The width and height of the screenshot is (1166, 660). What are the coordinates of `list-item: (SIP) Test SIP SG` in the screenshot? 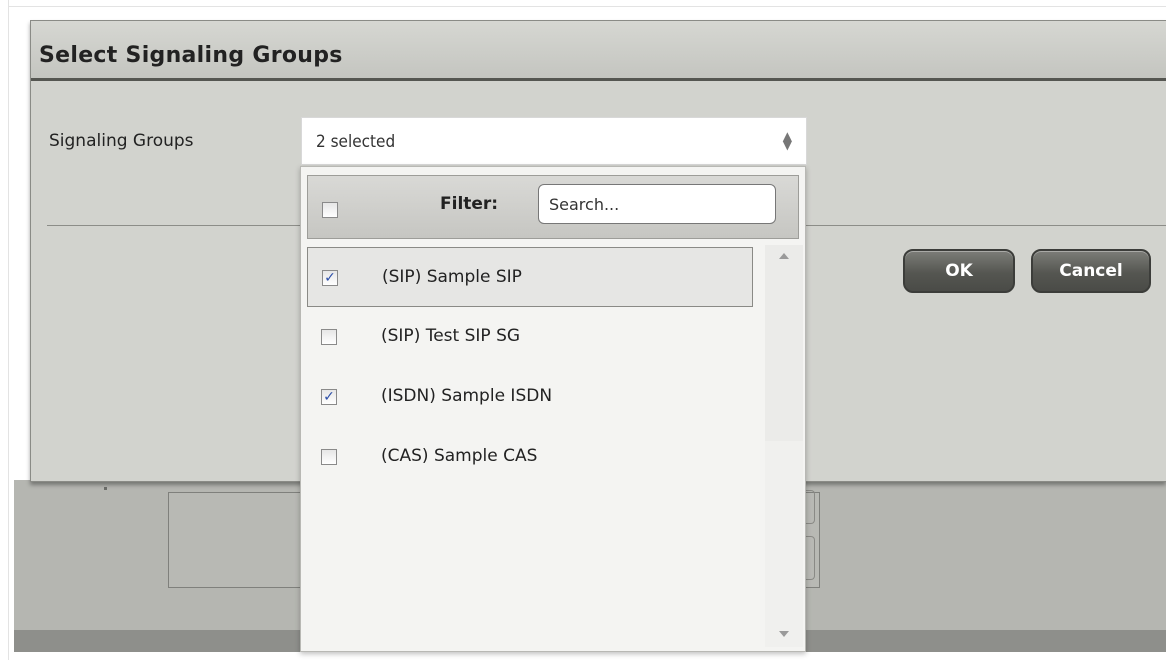 It's located at (530, 337).